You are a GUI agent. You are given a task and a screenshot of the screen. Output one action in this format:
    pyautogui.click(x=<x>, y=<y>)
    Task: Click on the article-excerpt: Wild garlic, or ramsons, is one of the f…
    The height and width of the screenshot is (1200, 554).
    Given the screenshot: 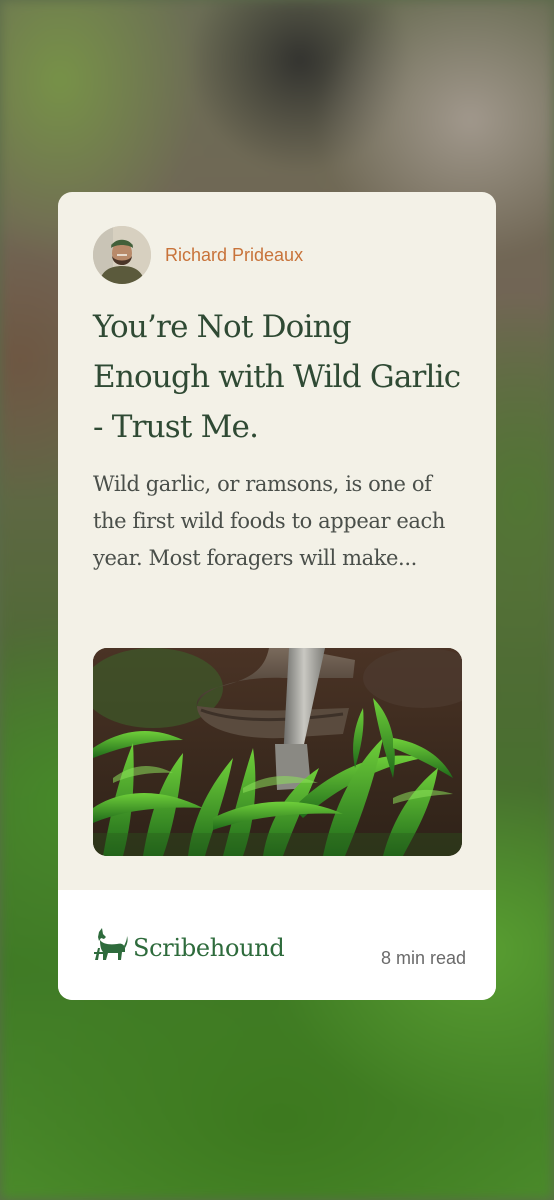 What is the action you would take?
    pyautogui.click(x=269, y=521)
    